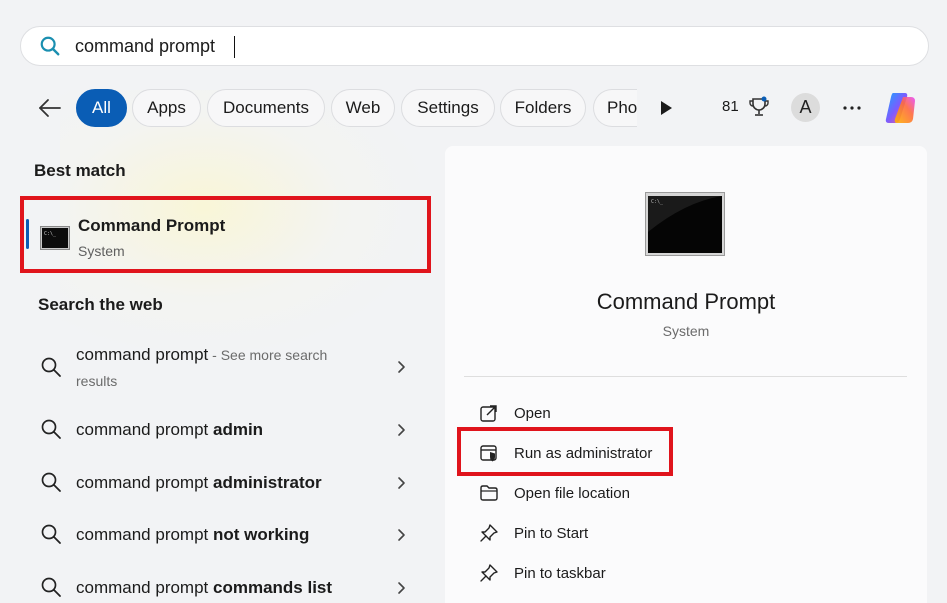  What do you see at coordinates (759, 107) in the screenshot?
I see `trophy-icon` at bounding box center [759, 107].